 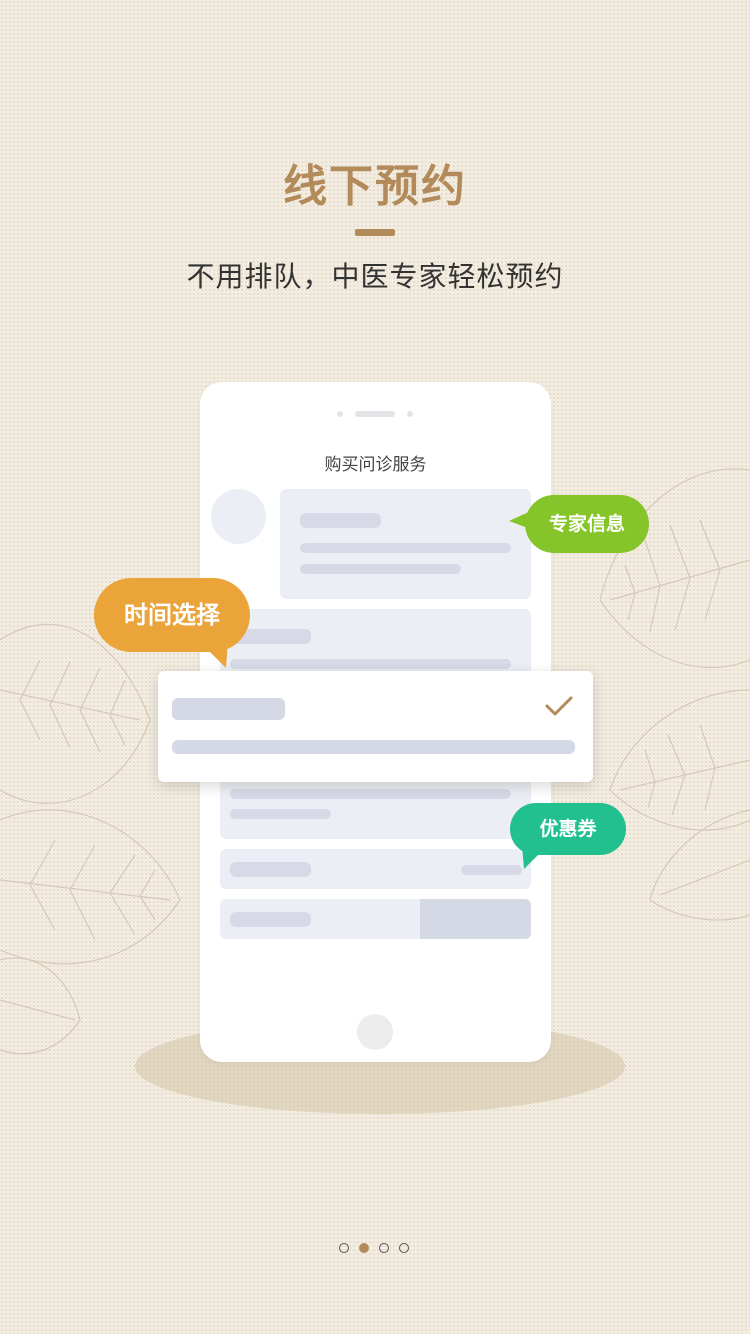 I want to click on check-icon, so click(x=559, y=706).